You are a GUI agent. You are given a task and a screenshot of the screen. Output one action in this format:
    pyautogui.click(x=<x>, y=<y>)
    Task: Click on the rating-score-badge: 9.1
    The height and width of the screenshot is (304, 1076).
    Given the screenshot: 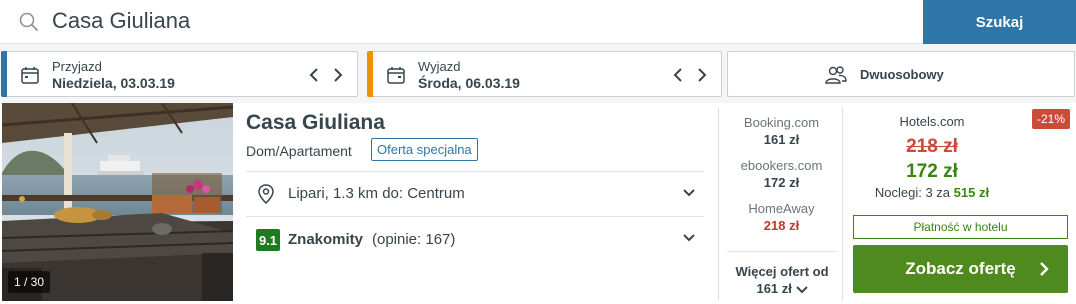 What is the action you would take?
    pyautogui.click(x=268, y=240)
    